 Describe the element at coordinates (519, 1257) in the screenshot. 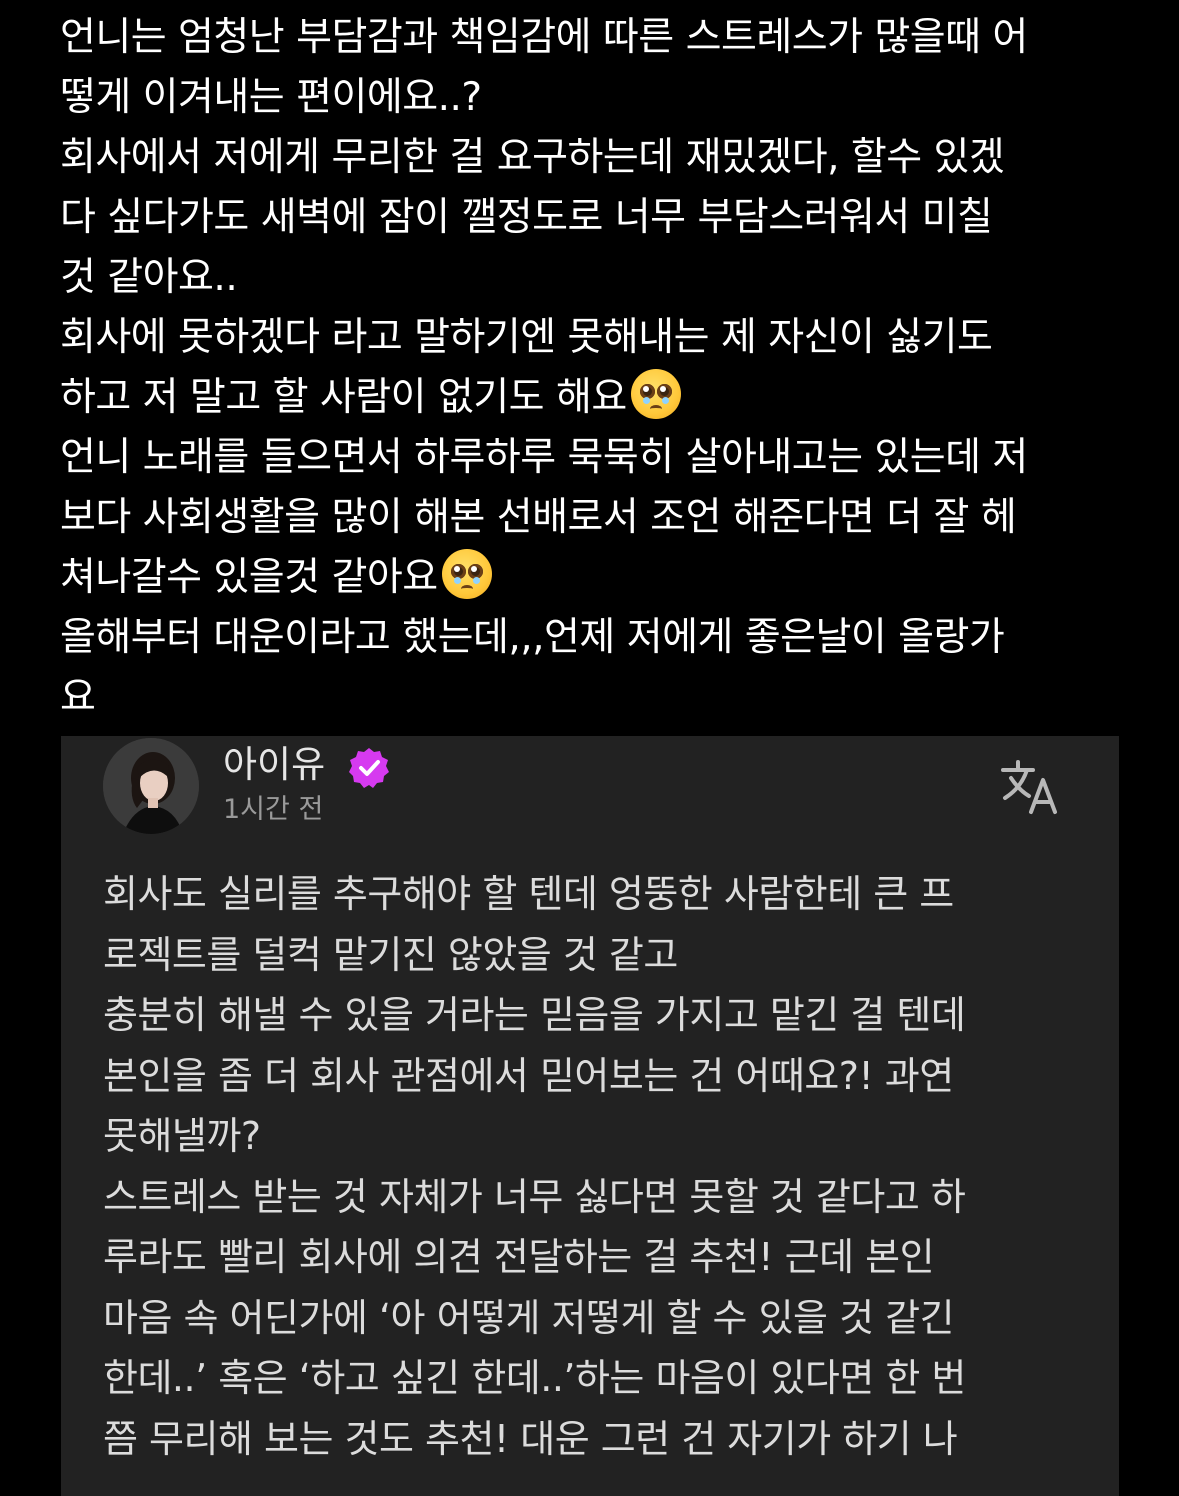

I see `reply-line: 루라도 빨리 회사에 의견 전달하는 걸 추천! 근데 본인` at that location.